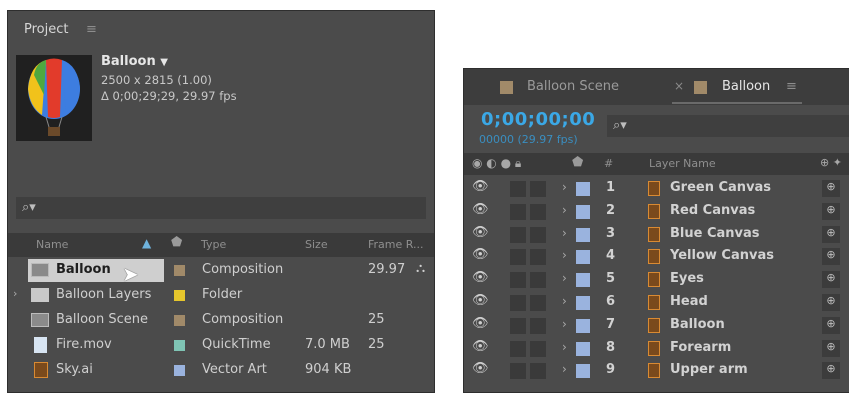  What do you see at coordinates (608, 163) in the screenshot?
I see `column-number: #` at bounding box center [608, 163].